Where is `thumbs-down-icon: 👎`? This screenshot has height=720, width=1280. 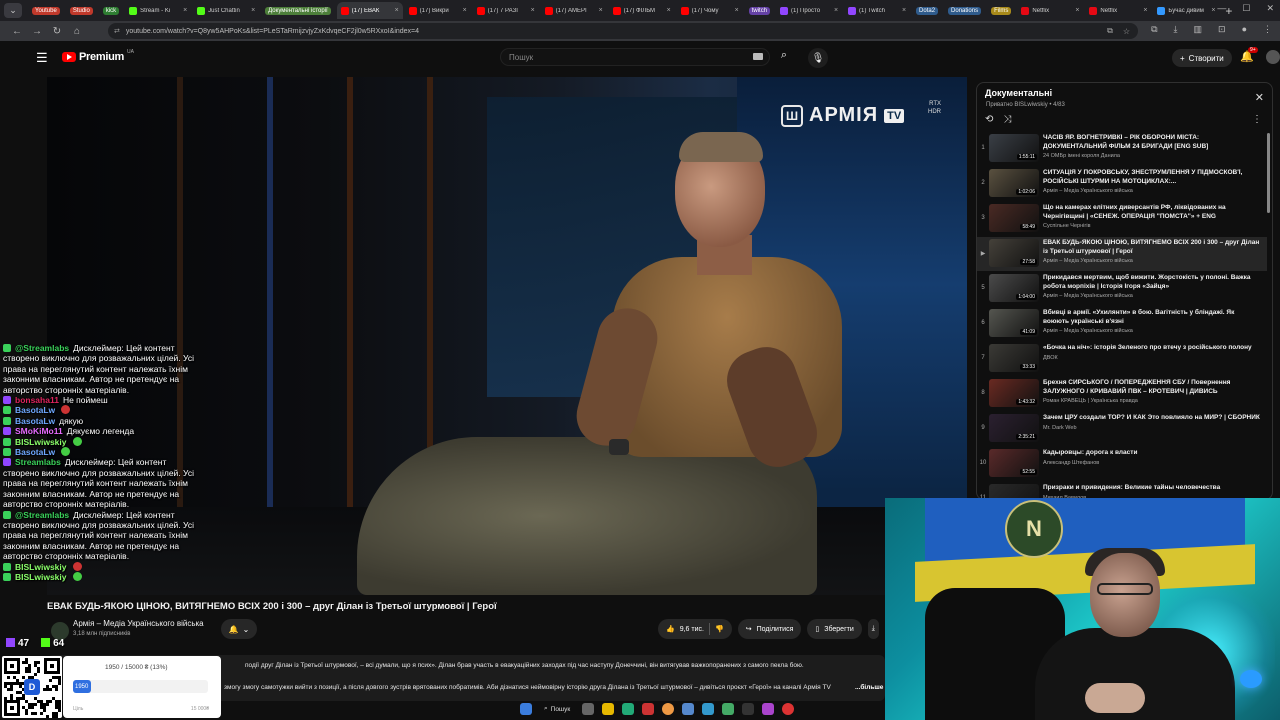
thumbs-down-icon: 👎 is located at coordinates (719, 629).